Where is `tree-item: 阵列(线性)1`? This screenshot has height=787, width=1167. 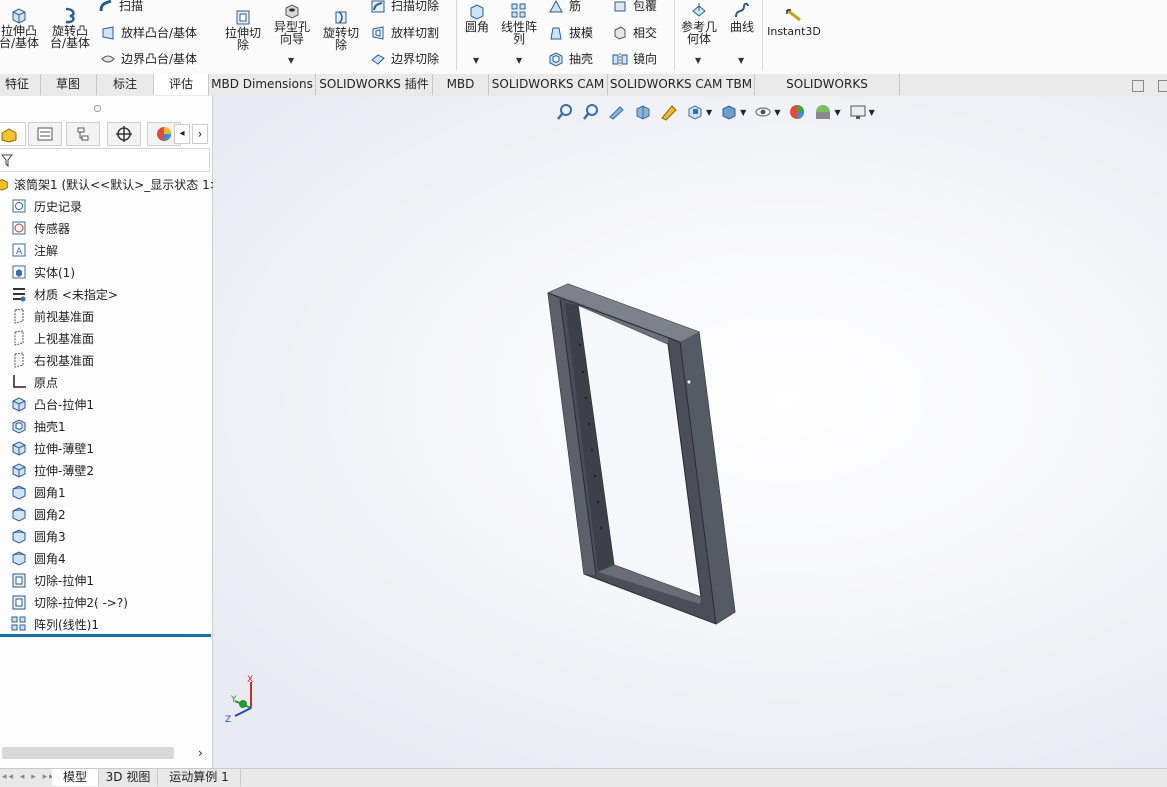 tree-item: 阵列(线性)1 is located at coordinates (54, 624).